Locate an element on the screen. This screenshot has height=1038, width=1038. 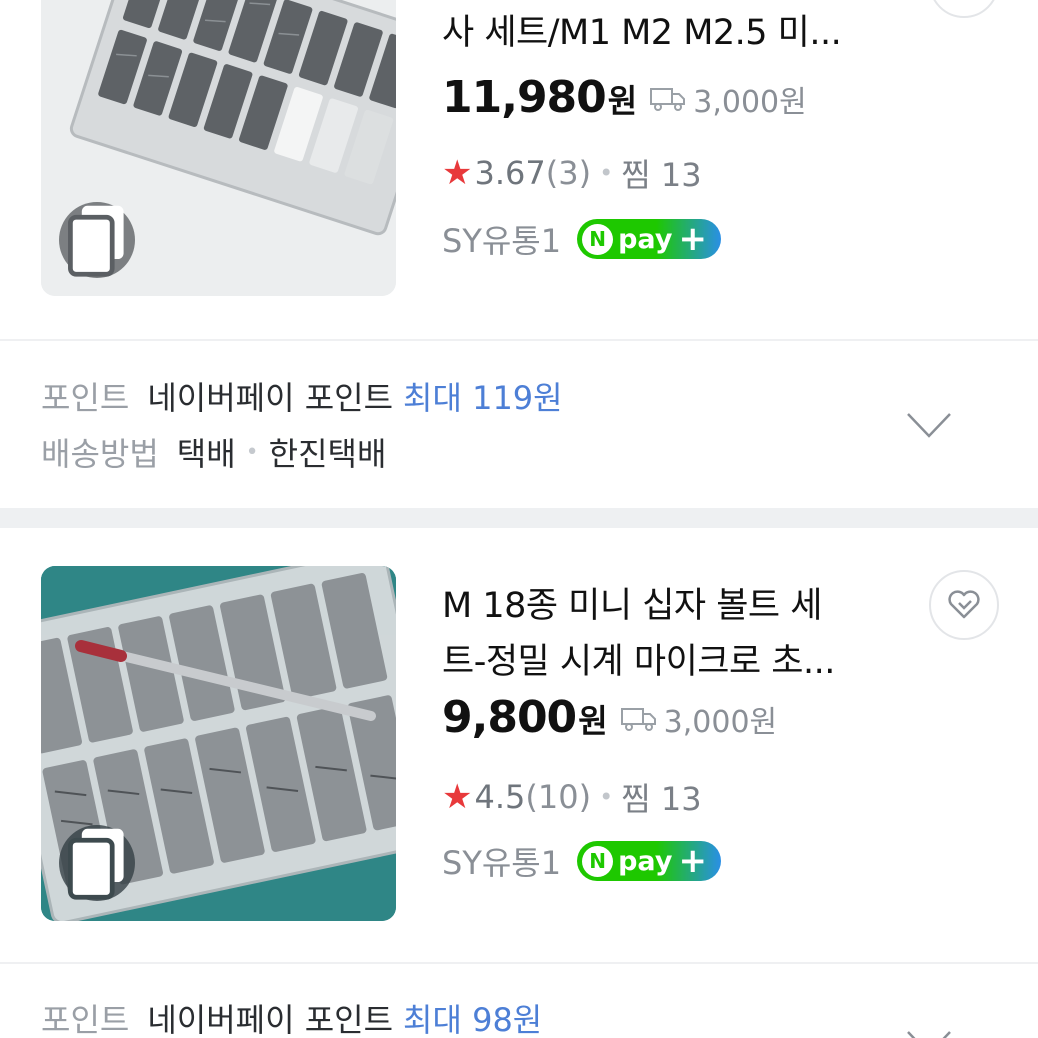
review-count: (10) is located at coordinates (558, 797).